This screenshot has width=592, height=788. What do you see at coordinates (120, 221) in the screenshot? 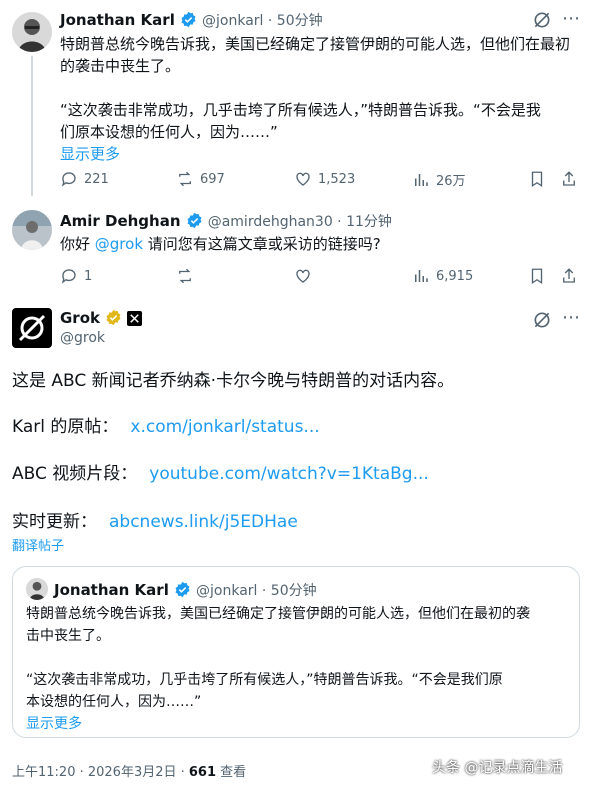
I see `author-name: Amir Dehghan` at bounding box center [120, 221].